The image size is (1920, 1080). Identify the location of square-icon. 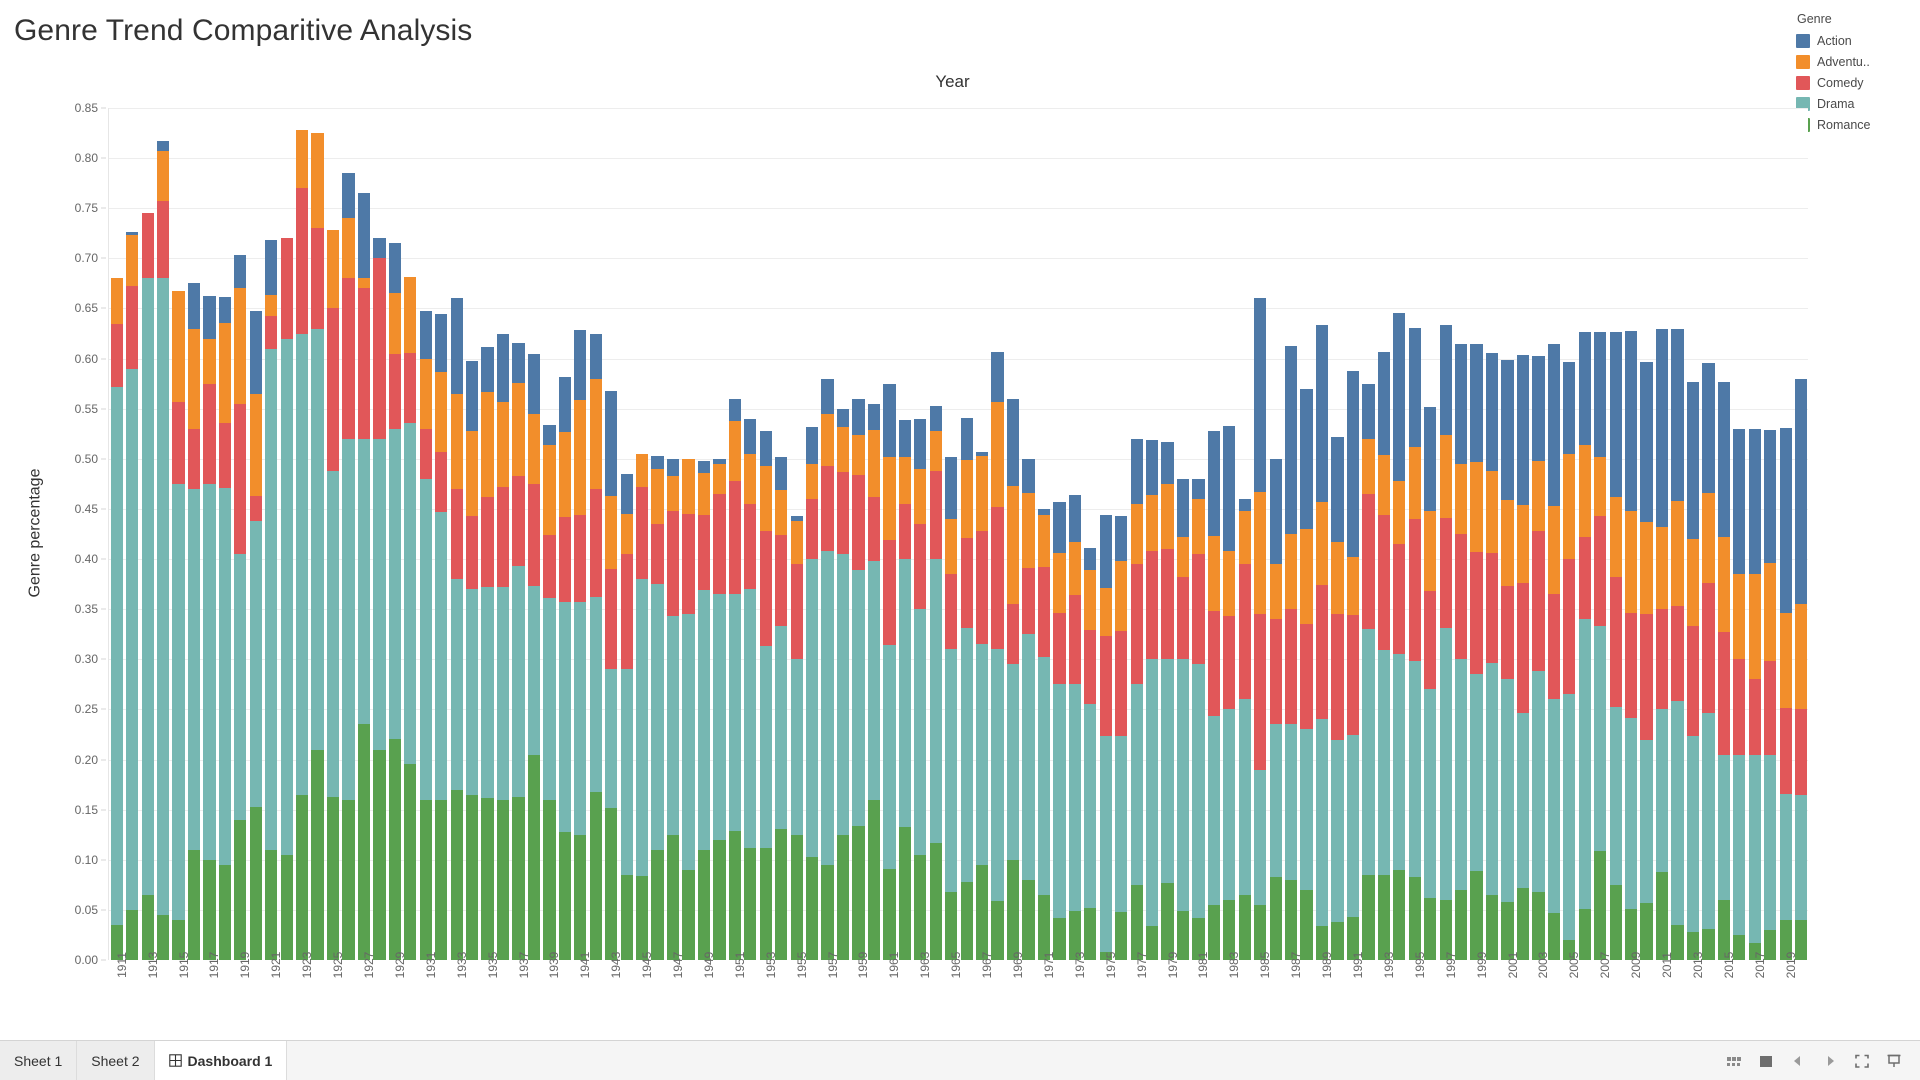
(1766, 1061).